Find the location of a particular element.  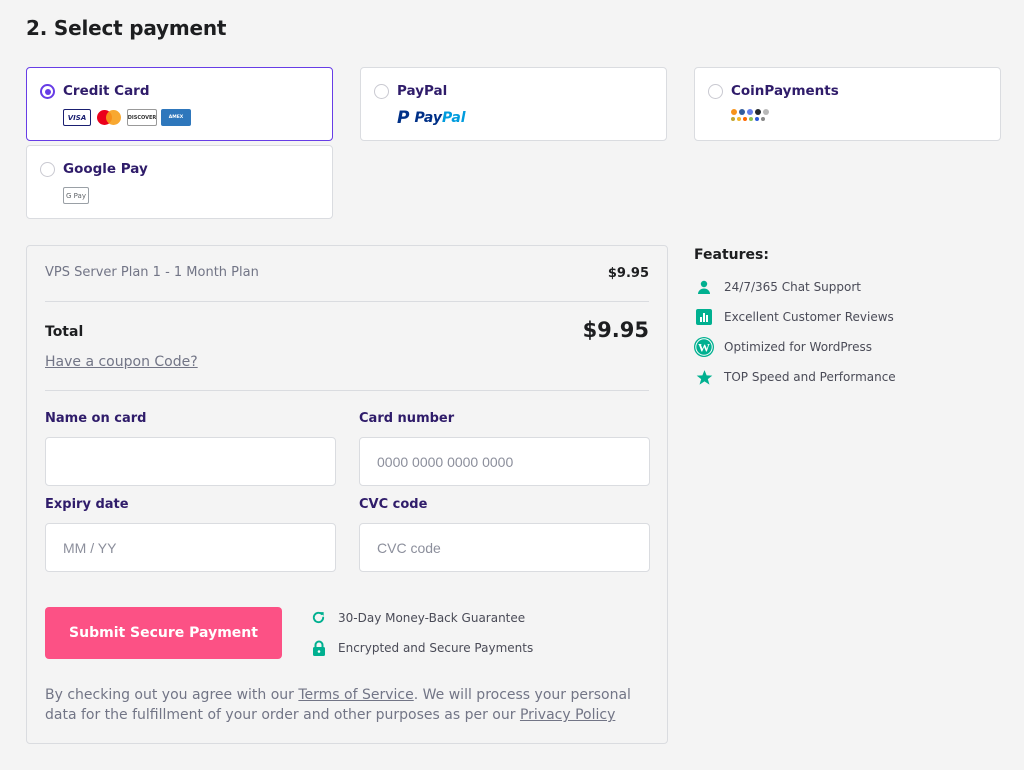

radio-credit-card is located at coordinates (47, 91).